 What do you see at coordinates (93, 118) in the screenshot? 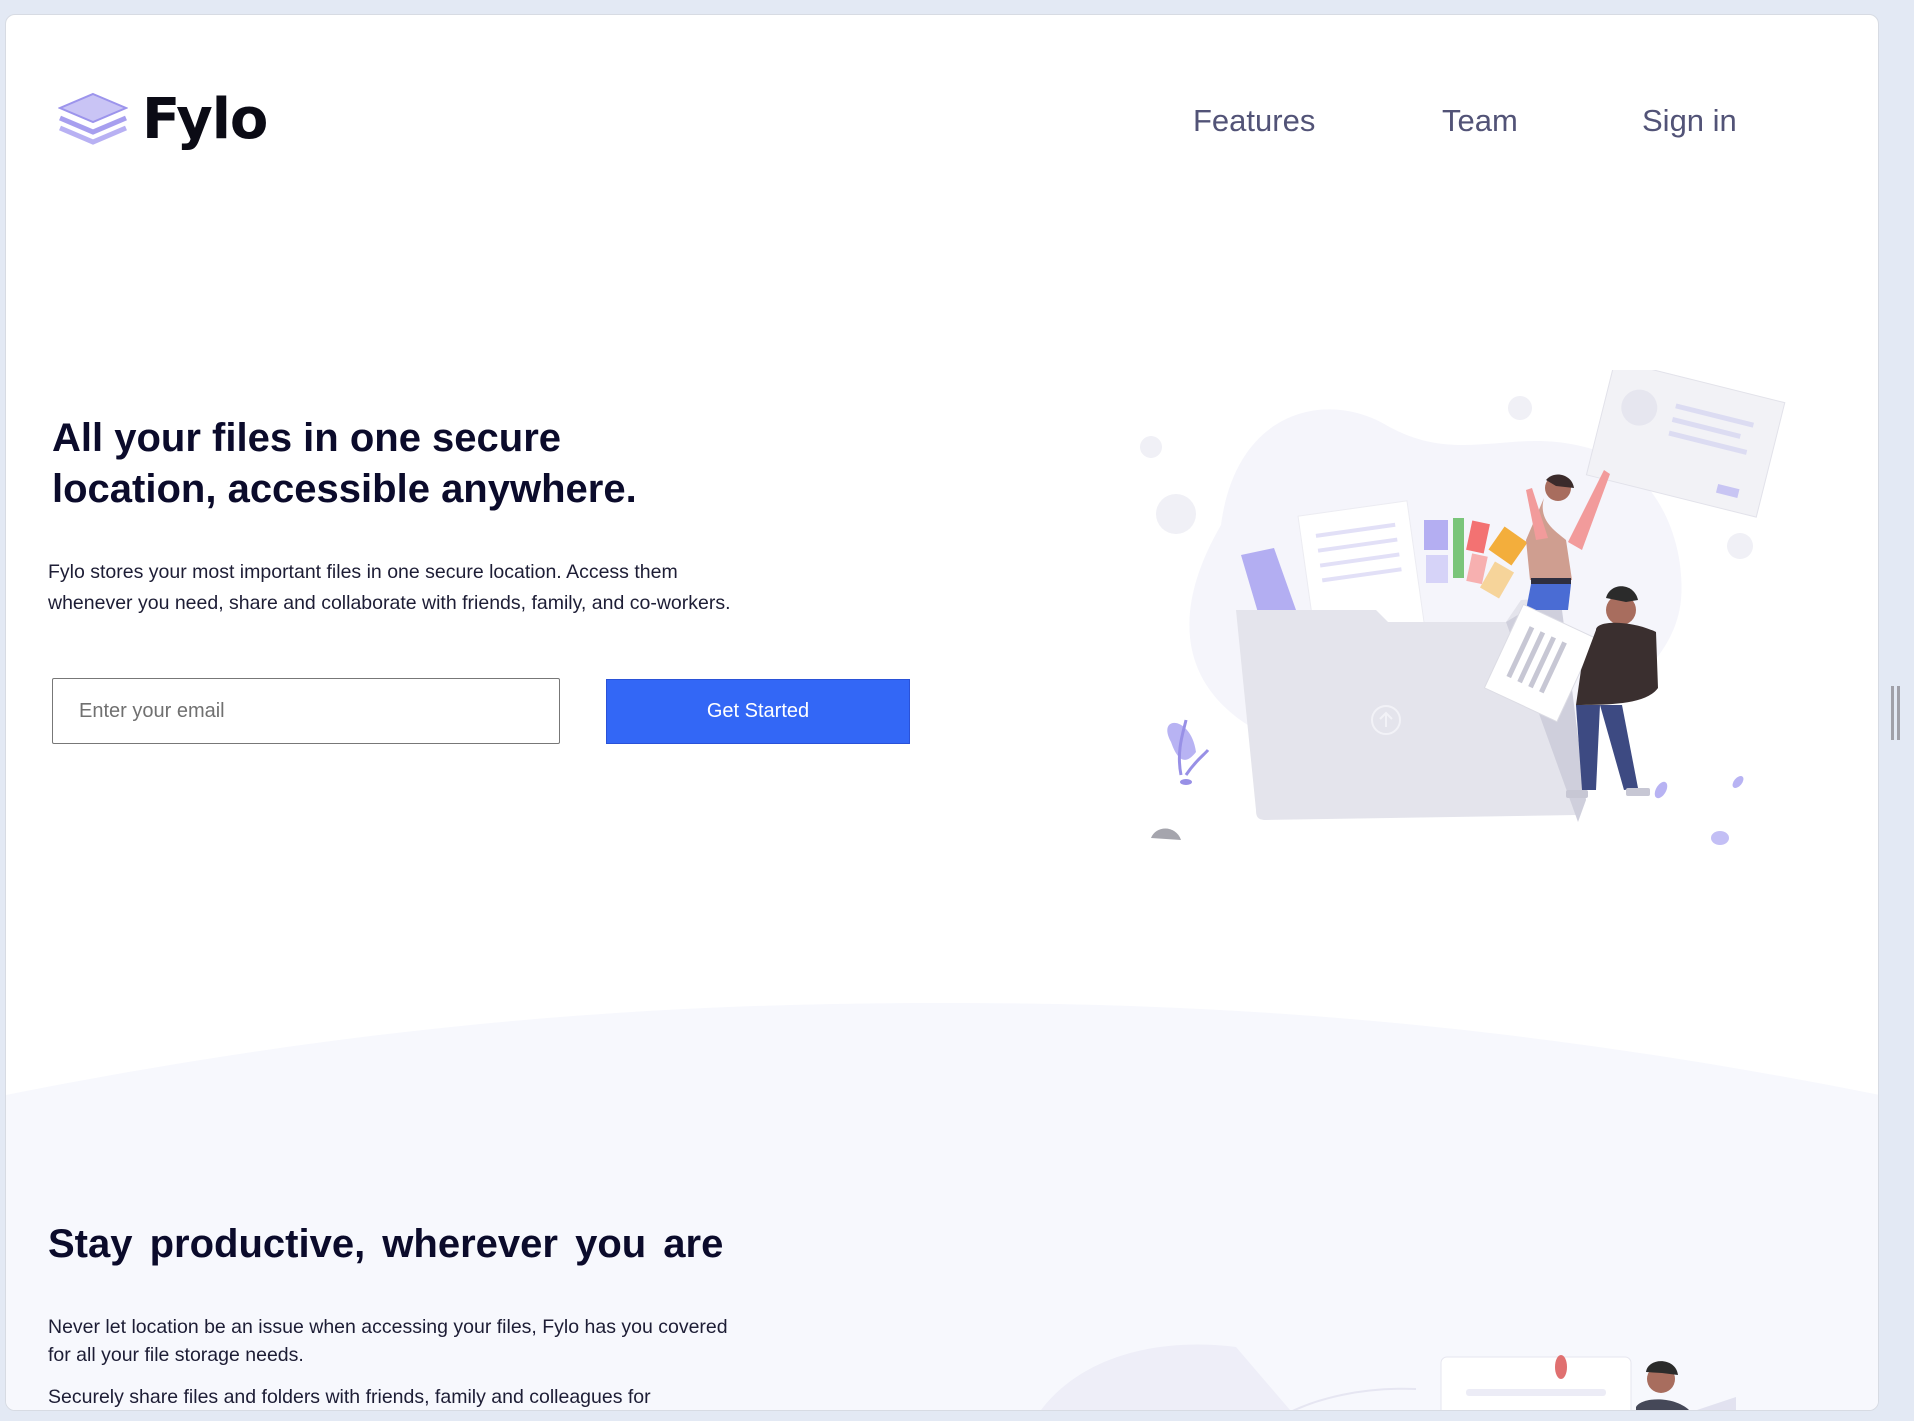
I see `layers-logo-icon` at bounding box center [93, 118].